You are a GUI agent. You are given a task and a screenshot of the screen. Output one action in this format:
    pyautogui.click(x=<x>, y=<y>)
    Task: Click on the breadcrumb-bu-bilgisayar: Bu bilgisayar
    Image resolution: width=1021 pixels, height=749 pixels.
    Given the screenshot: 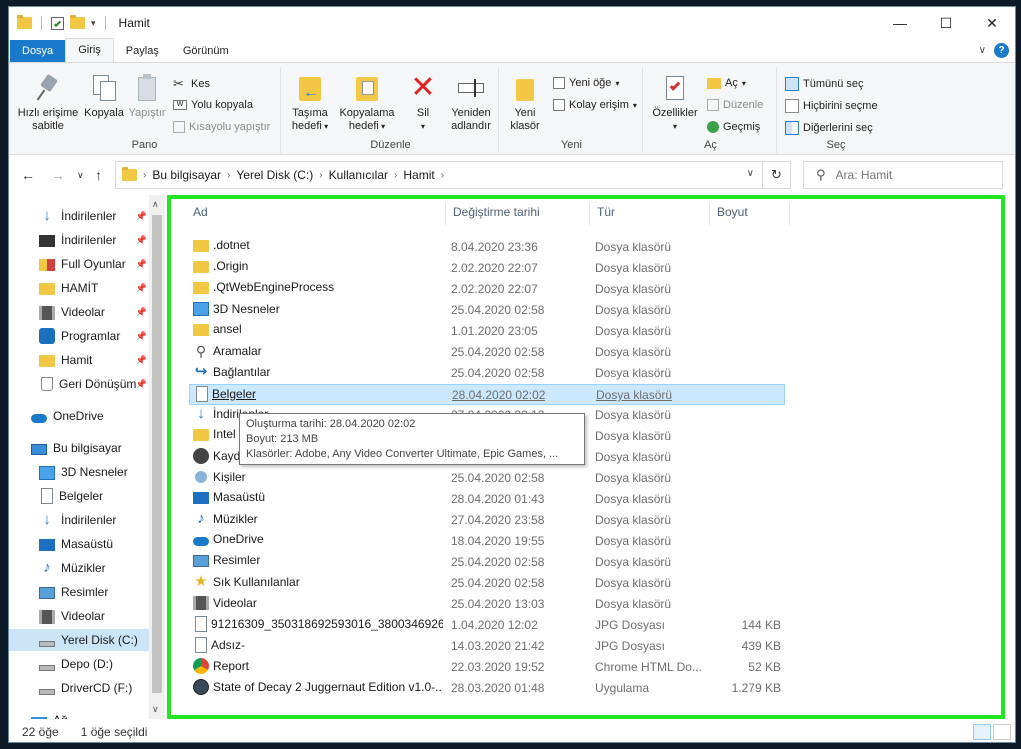 What is the action you would take?
    pyautogui.click(x=186, y=175)
    